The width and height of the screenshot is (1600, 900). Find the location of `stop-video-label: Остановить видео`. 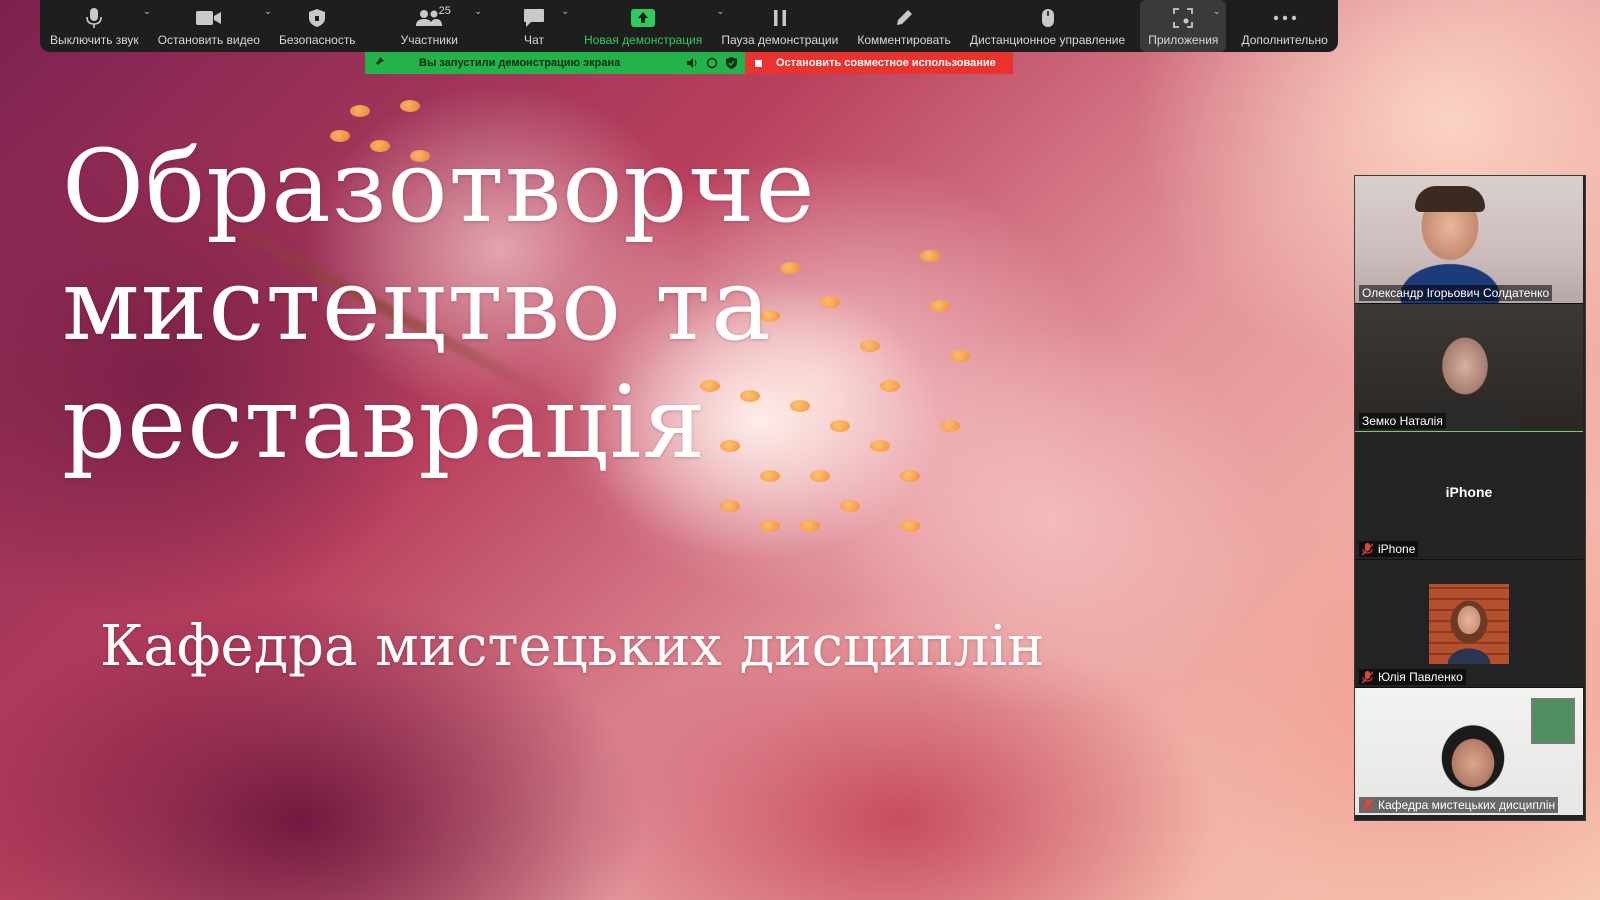

stop-video-label: Остановить видео is located at coordinates (208, 40).